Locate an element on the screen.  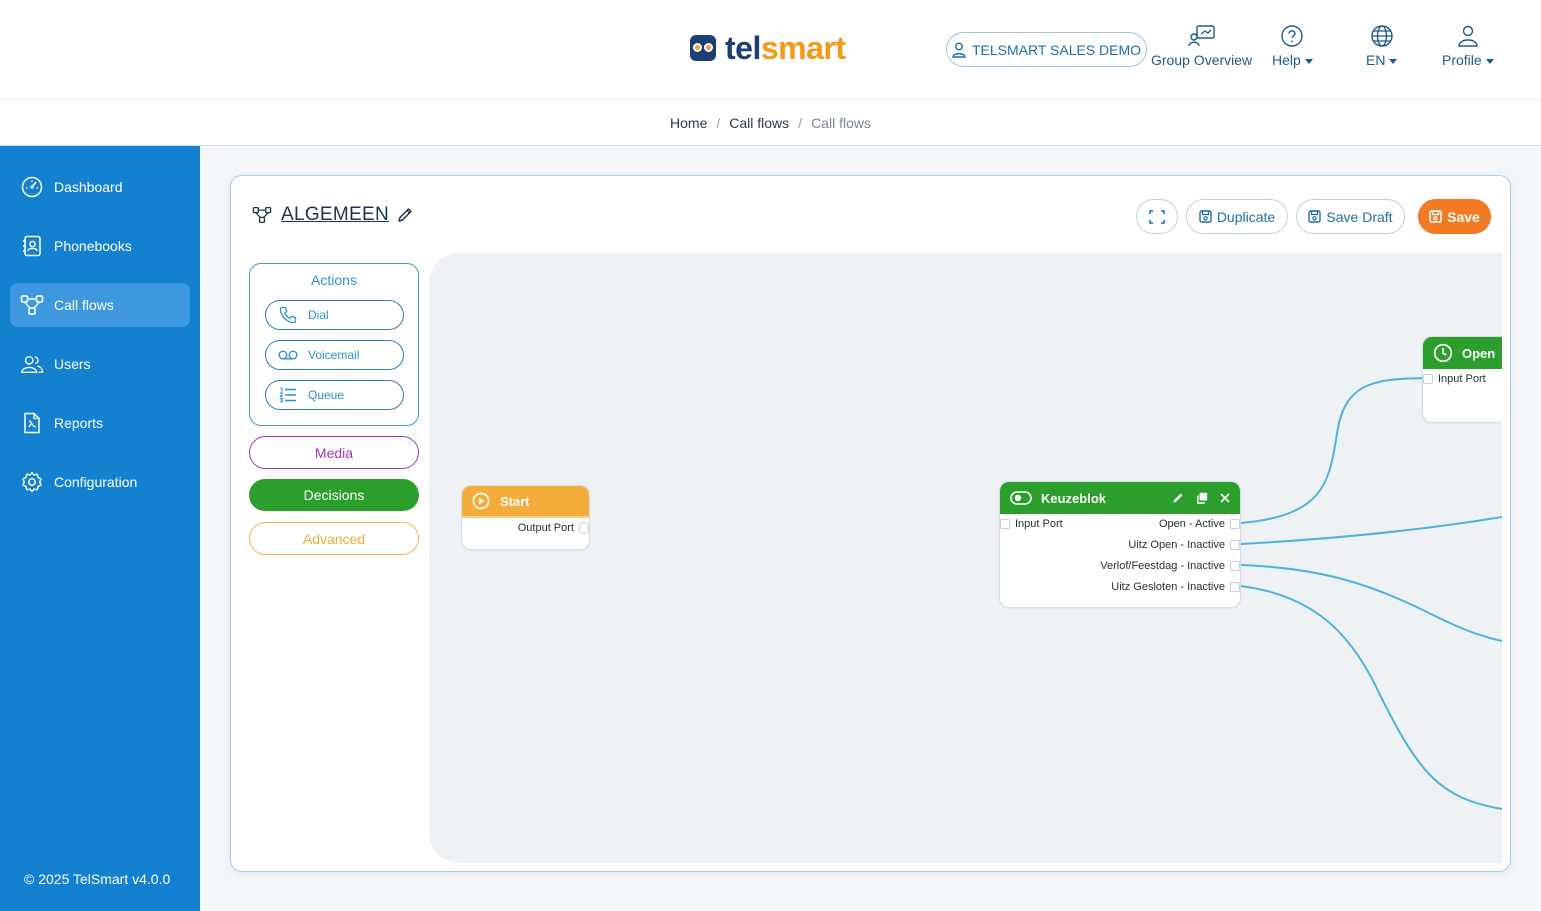
ordered-list-icon is located at coordinates (288, 395).